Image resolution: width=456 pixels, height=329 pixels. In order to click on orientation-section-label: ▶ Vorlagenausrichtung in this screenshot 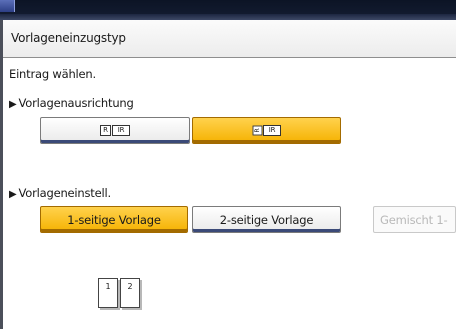, I will do `click(71, 103)`.